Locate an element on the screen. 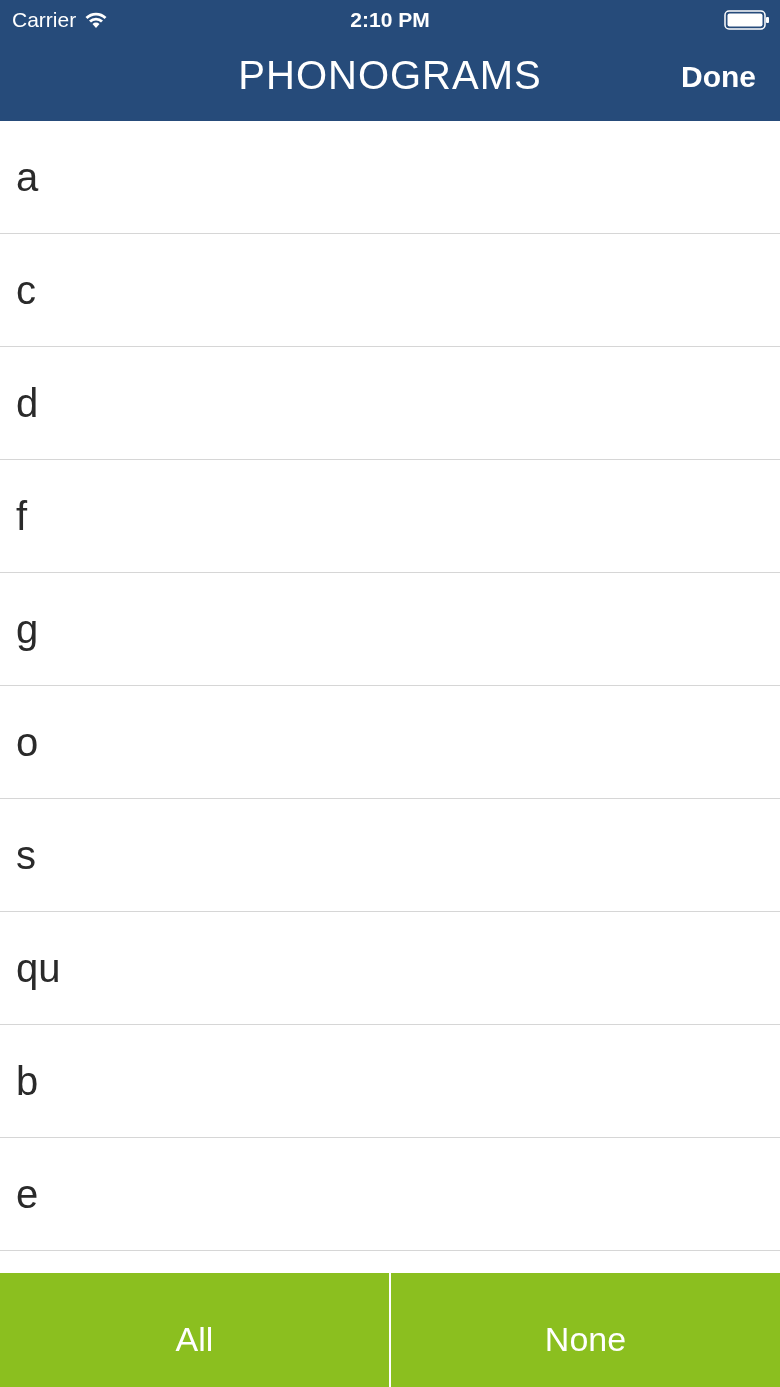  phonogram-row: b is located at coordinates (390, 1081).